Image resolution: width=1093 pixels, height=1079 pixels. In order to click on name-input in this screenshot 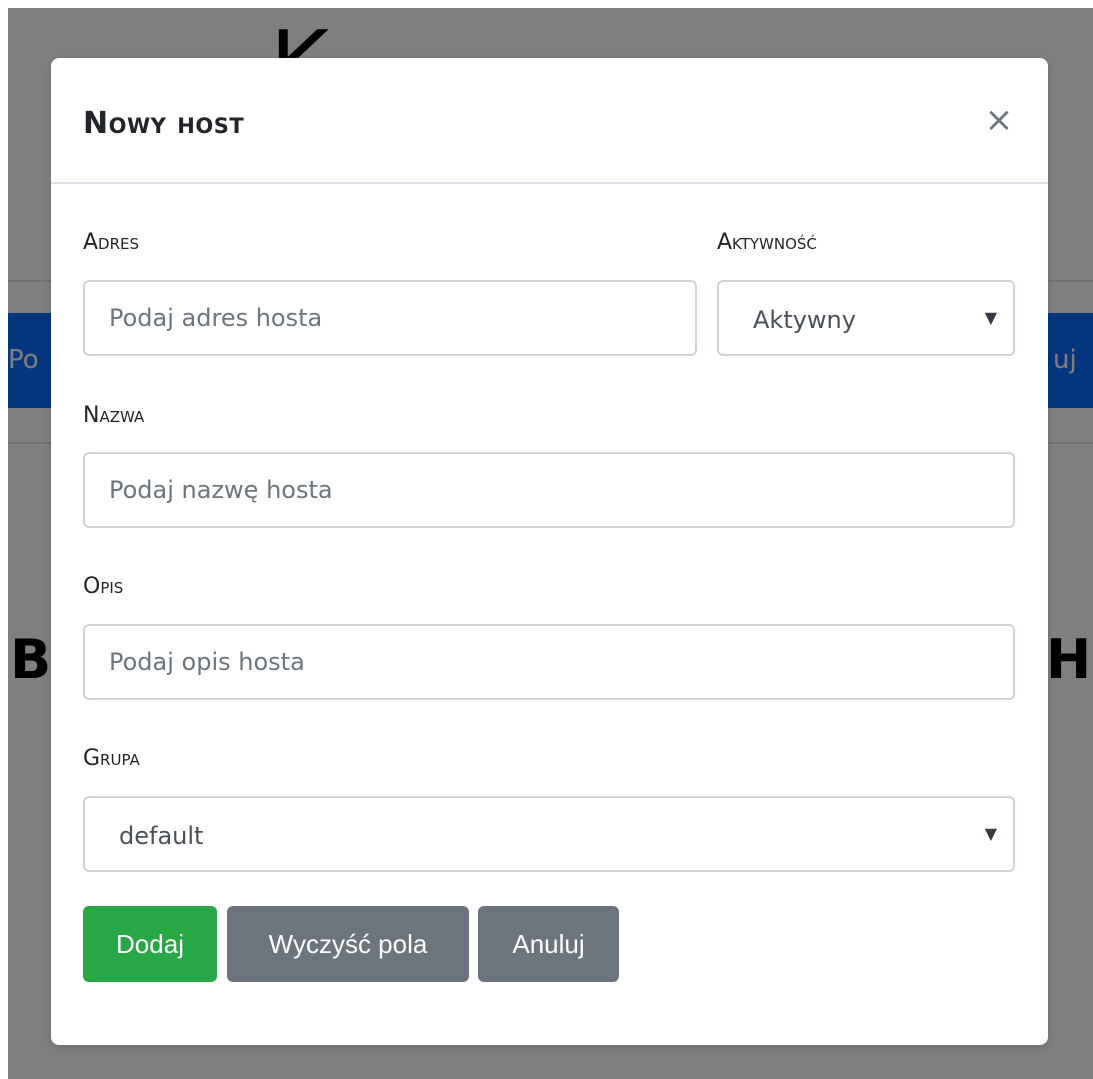, I will do `click(549, 490)`.